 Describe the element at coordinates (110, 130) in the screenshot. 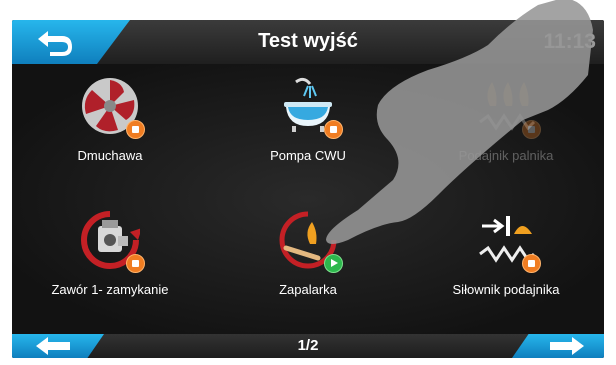

I see `tile-dmuchawa: Dmuchawa` at that location.